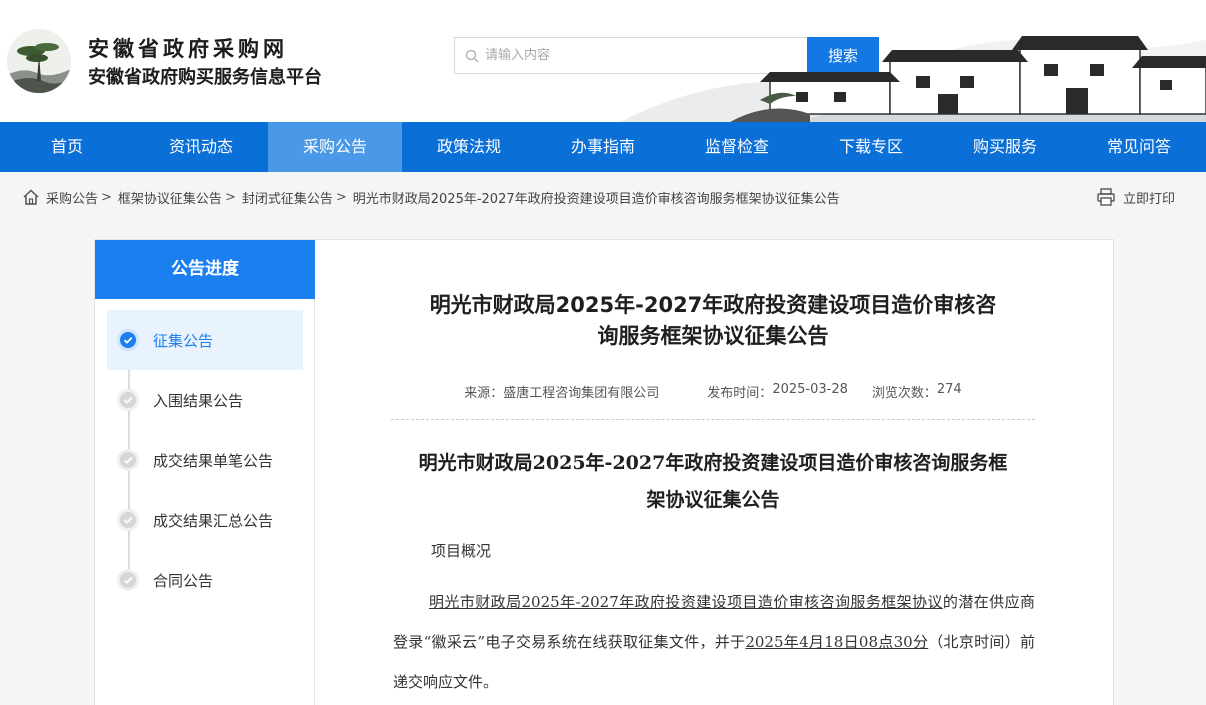 This screenshot has width=1206, height=705. I want to click on print-button: 立即打印, so click(1135, 197).